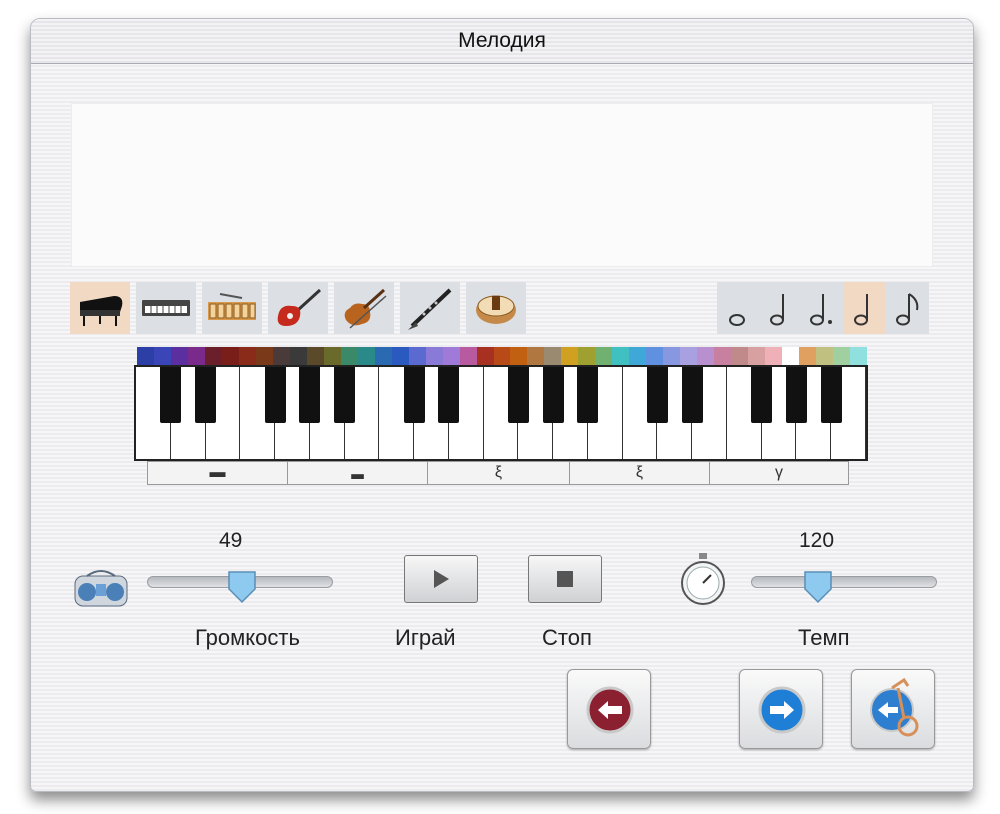 The width and height of the screenshot is (1000, 814). I want to click on tempo-slider-thumb, so click(818, 587).